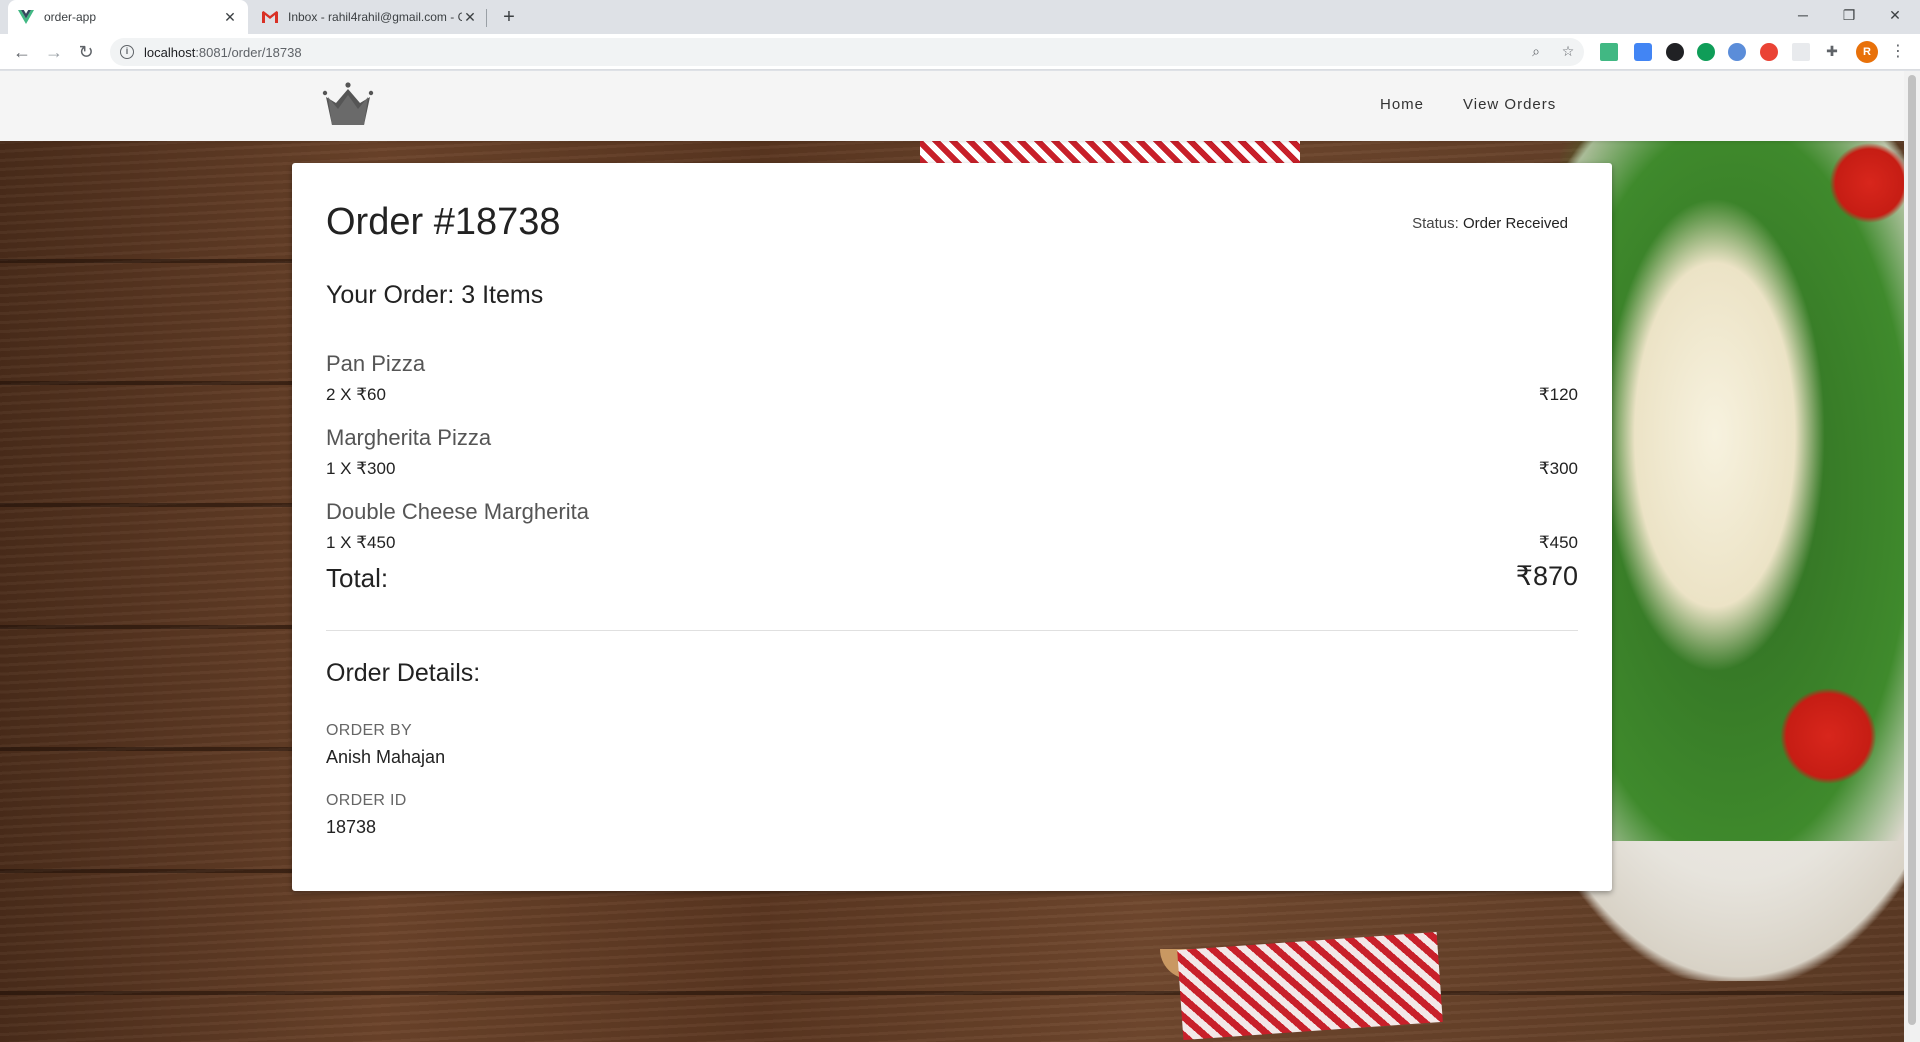  I want to click on nav-home-link: Home, so click(1402, 105).